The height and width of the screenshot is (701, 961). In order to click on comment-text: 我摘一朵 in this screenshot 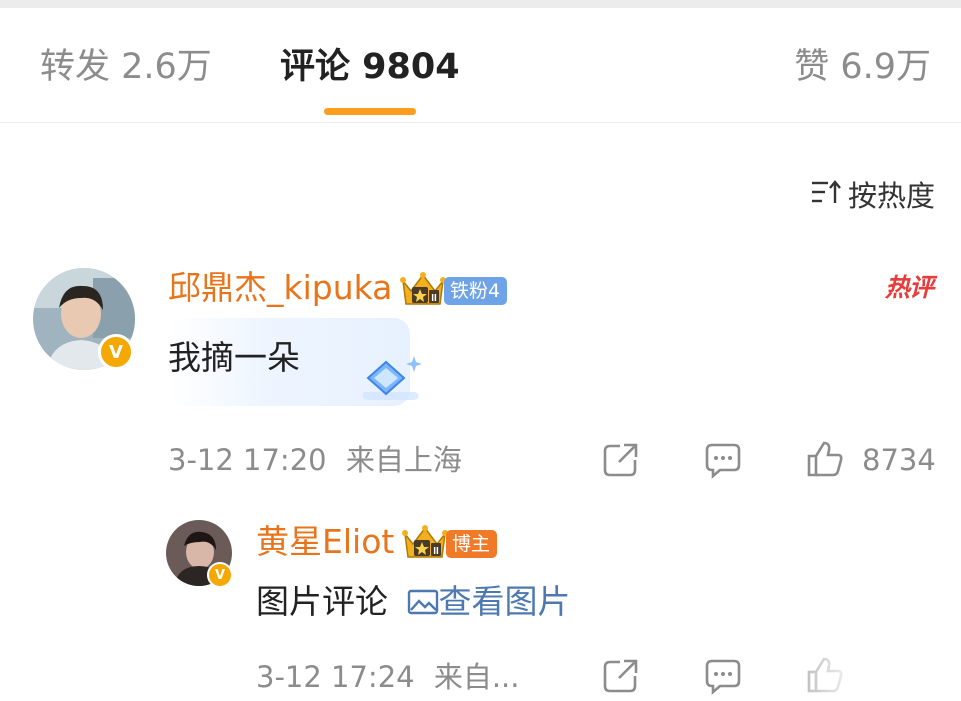, I will do `click(234, 357)`.